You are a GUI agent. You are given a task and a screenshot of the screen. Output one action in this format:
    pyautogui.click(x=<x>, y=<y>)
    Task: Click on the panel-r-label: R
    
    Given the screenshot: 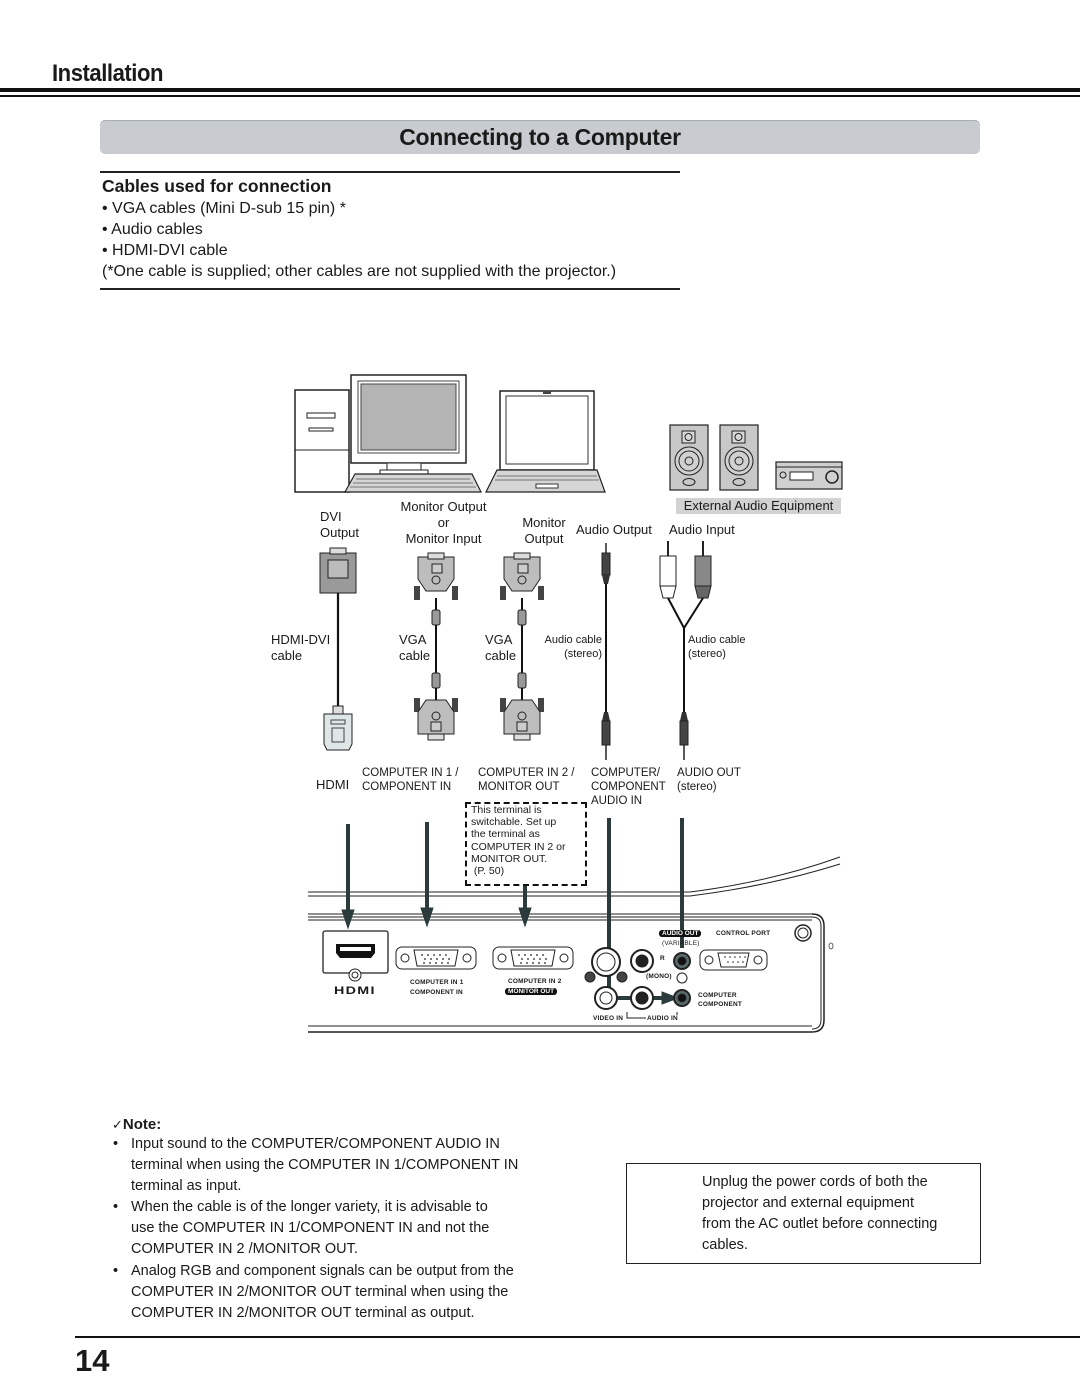 What is the action you would take?
    pyautogui.click(x=662, y=958)
    